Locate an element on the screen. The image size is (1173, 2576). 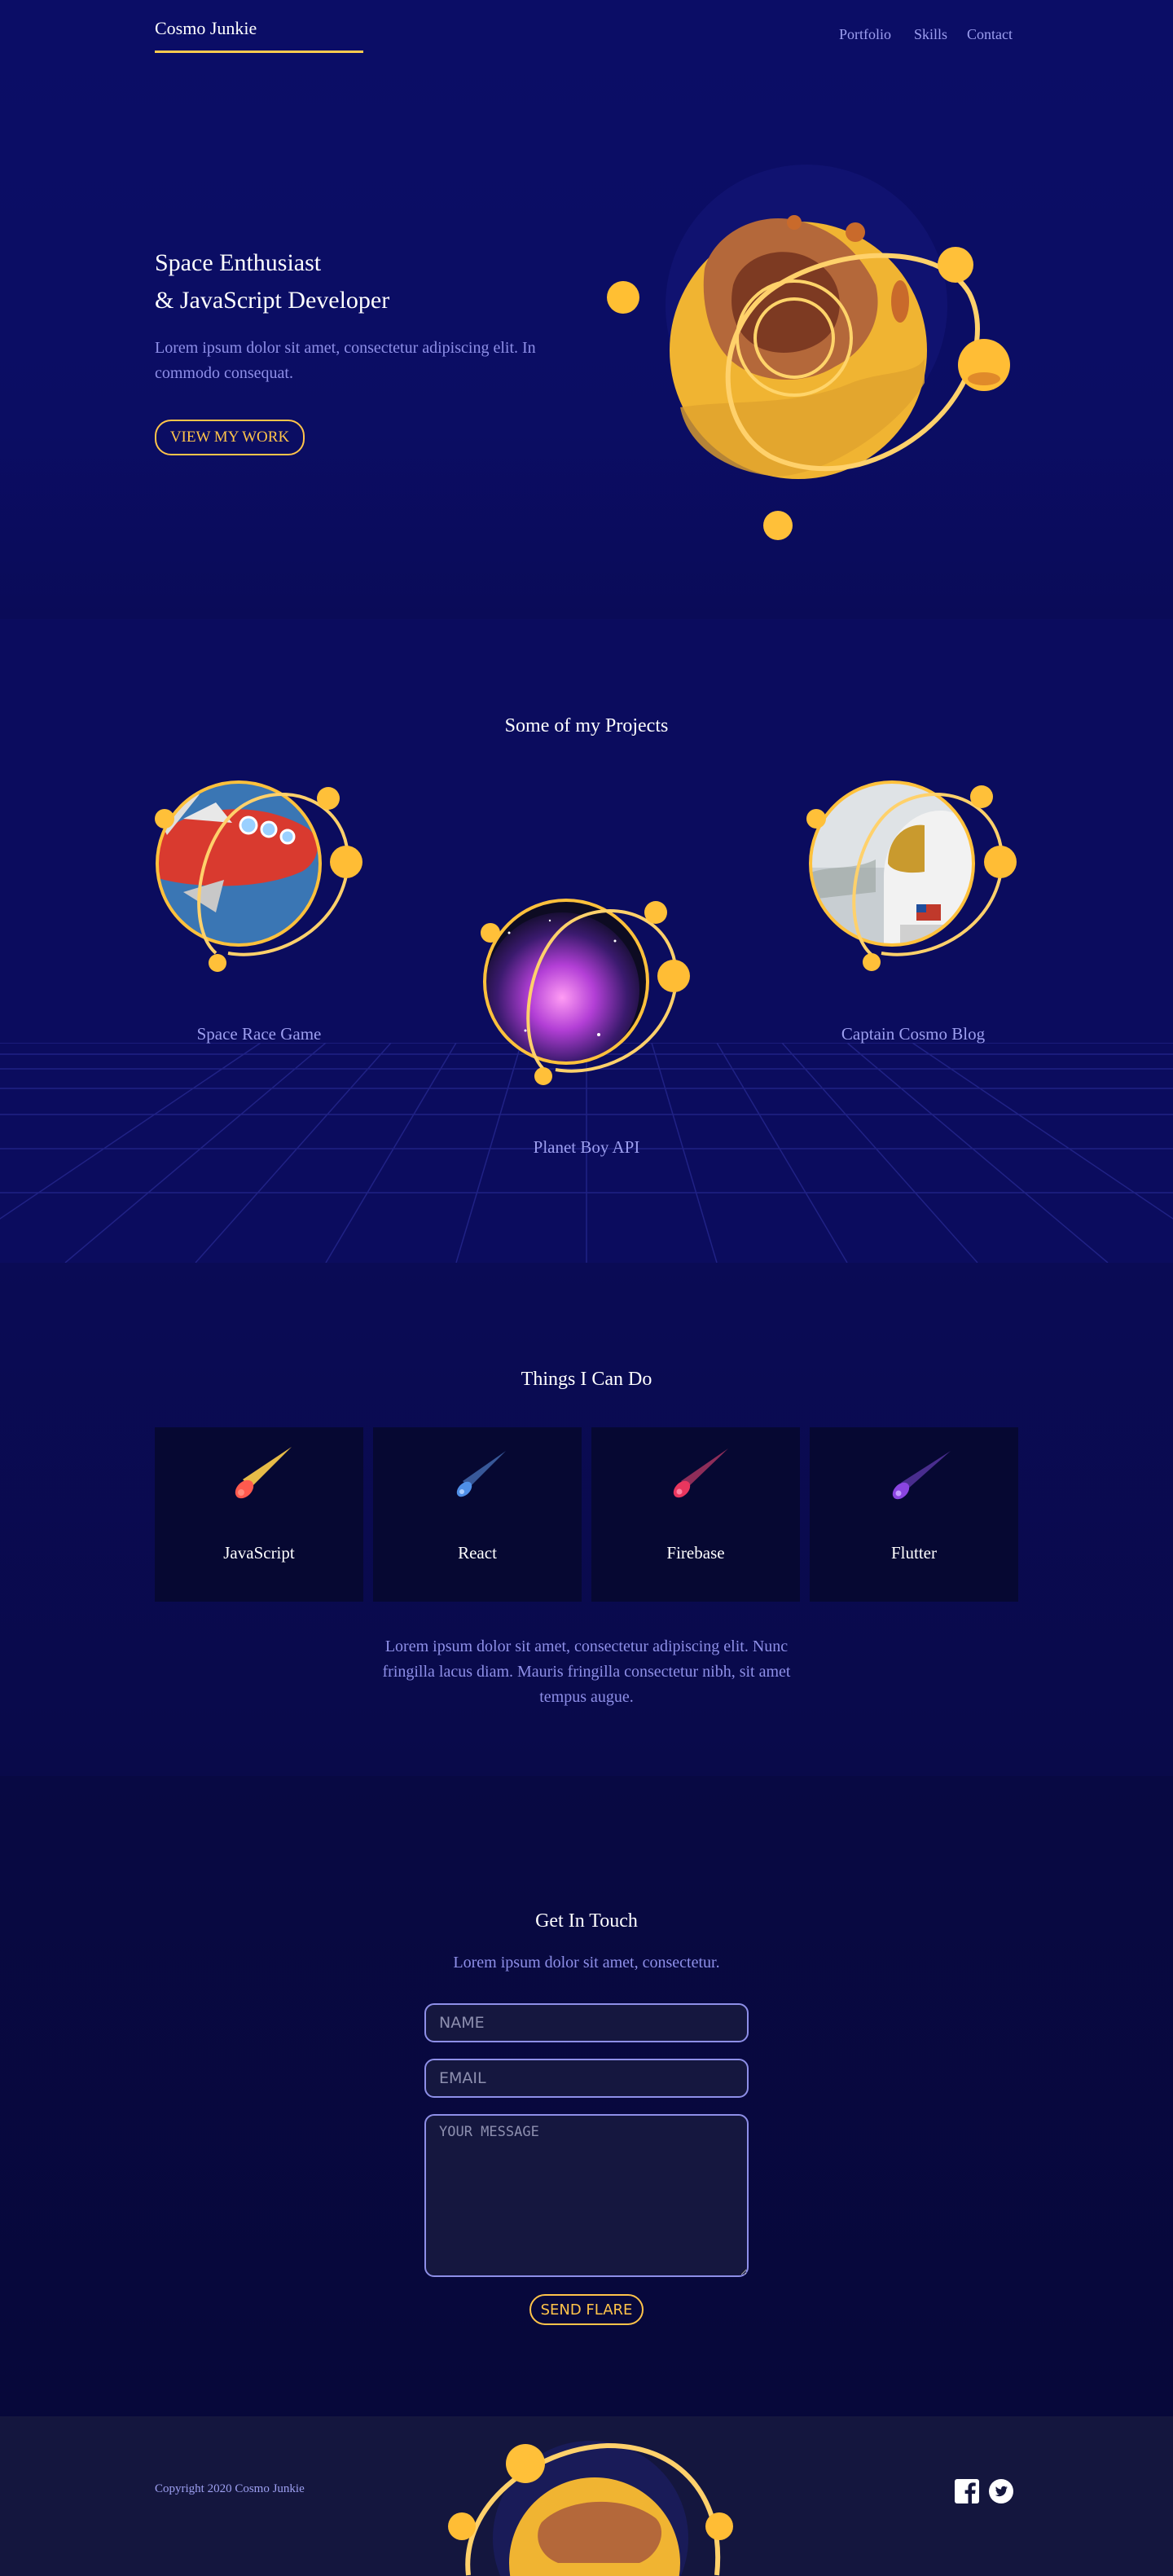
contact-title: Get In Touch is located at coordinates (586, 1921).